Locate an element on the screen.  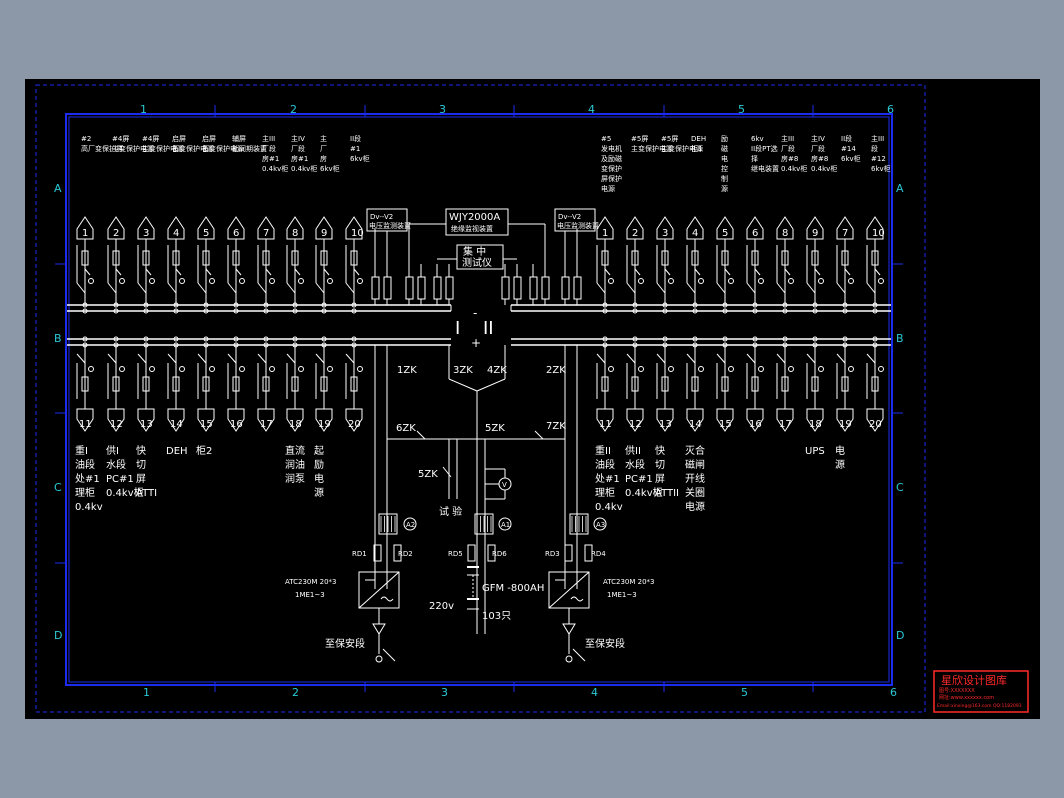
feeder-right-top-6: 6kv II段PT选择继电装置 6 is located at coordinates (762, 224).